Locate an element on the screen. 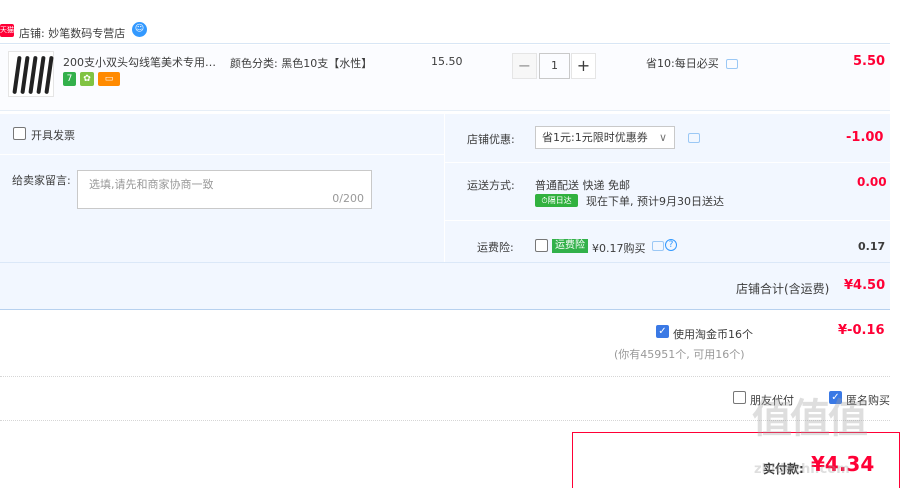 Image resolution: width=900 pixels, height=488 pixels. coupon-label: 店铺优惠: is located at coordinates (491, 139).